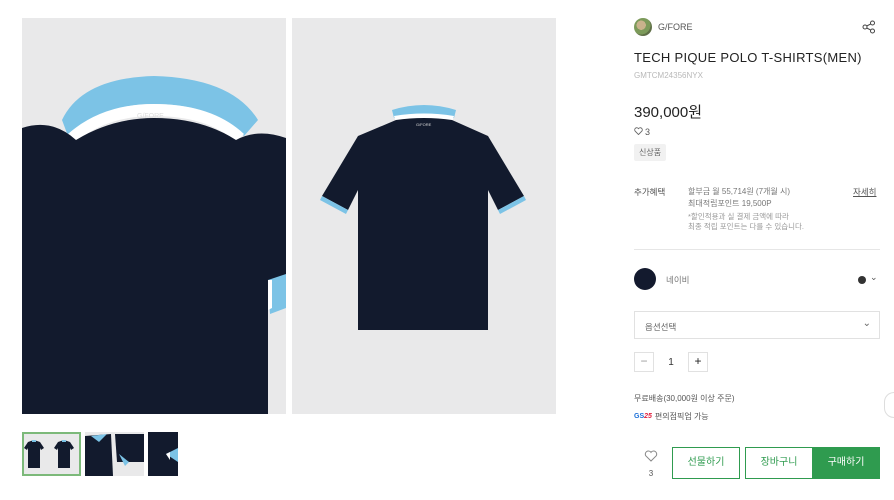  Describe the element at coordinates (645, 279) in the screenshot. I see `color-swatch-navy` at that location.